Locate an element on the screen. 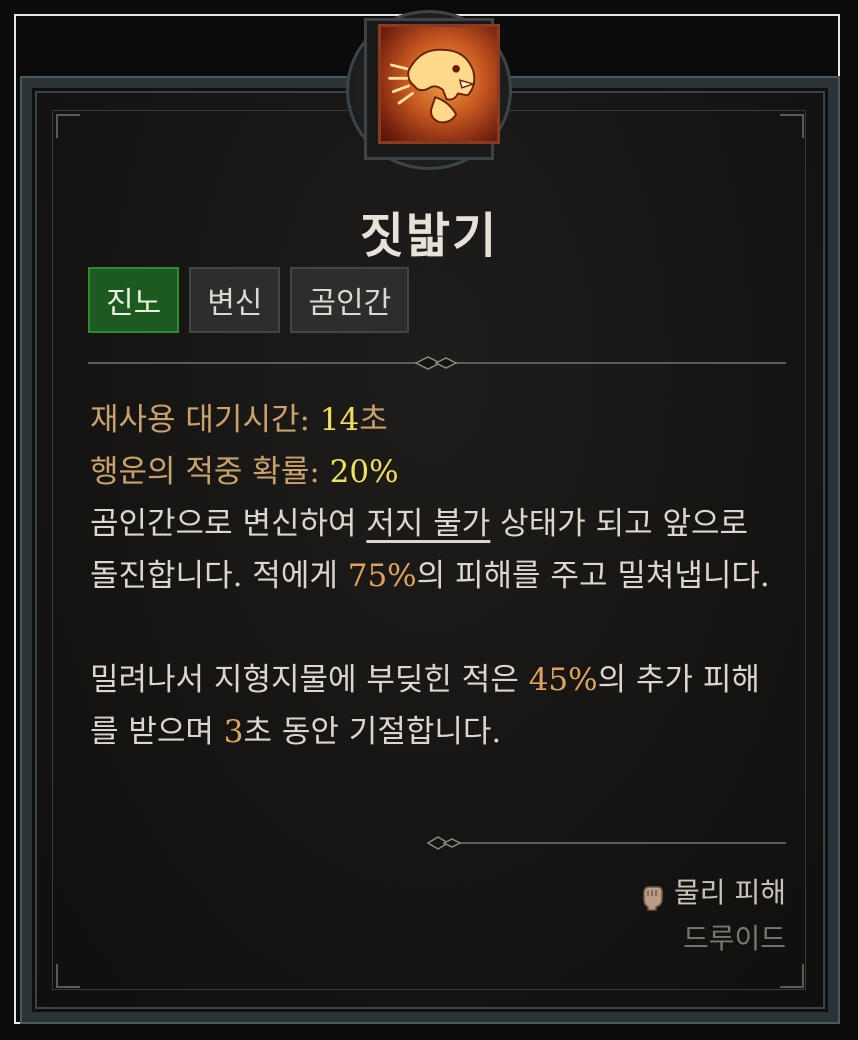  desc-text: 곰인간으로 변신하여 is located at coordinates (228, 524).